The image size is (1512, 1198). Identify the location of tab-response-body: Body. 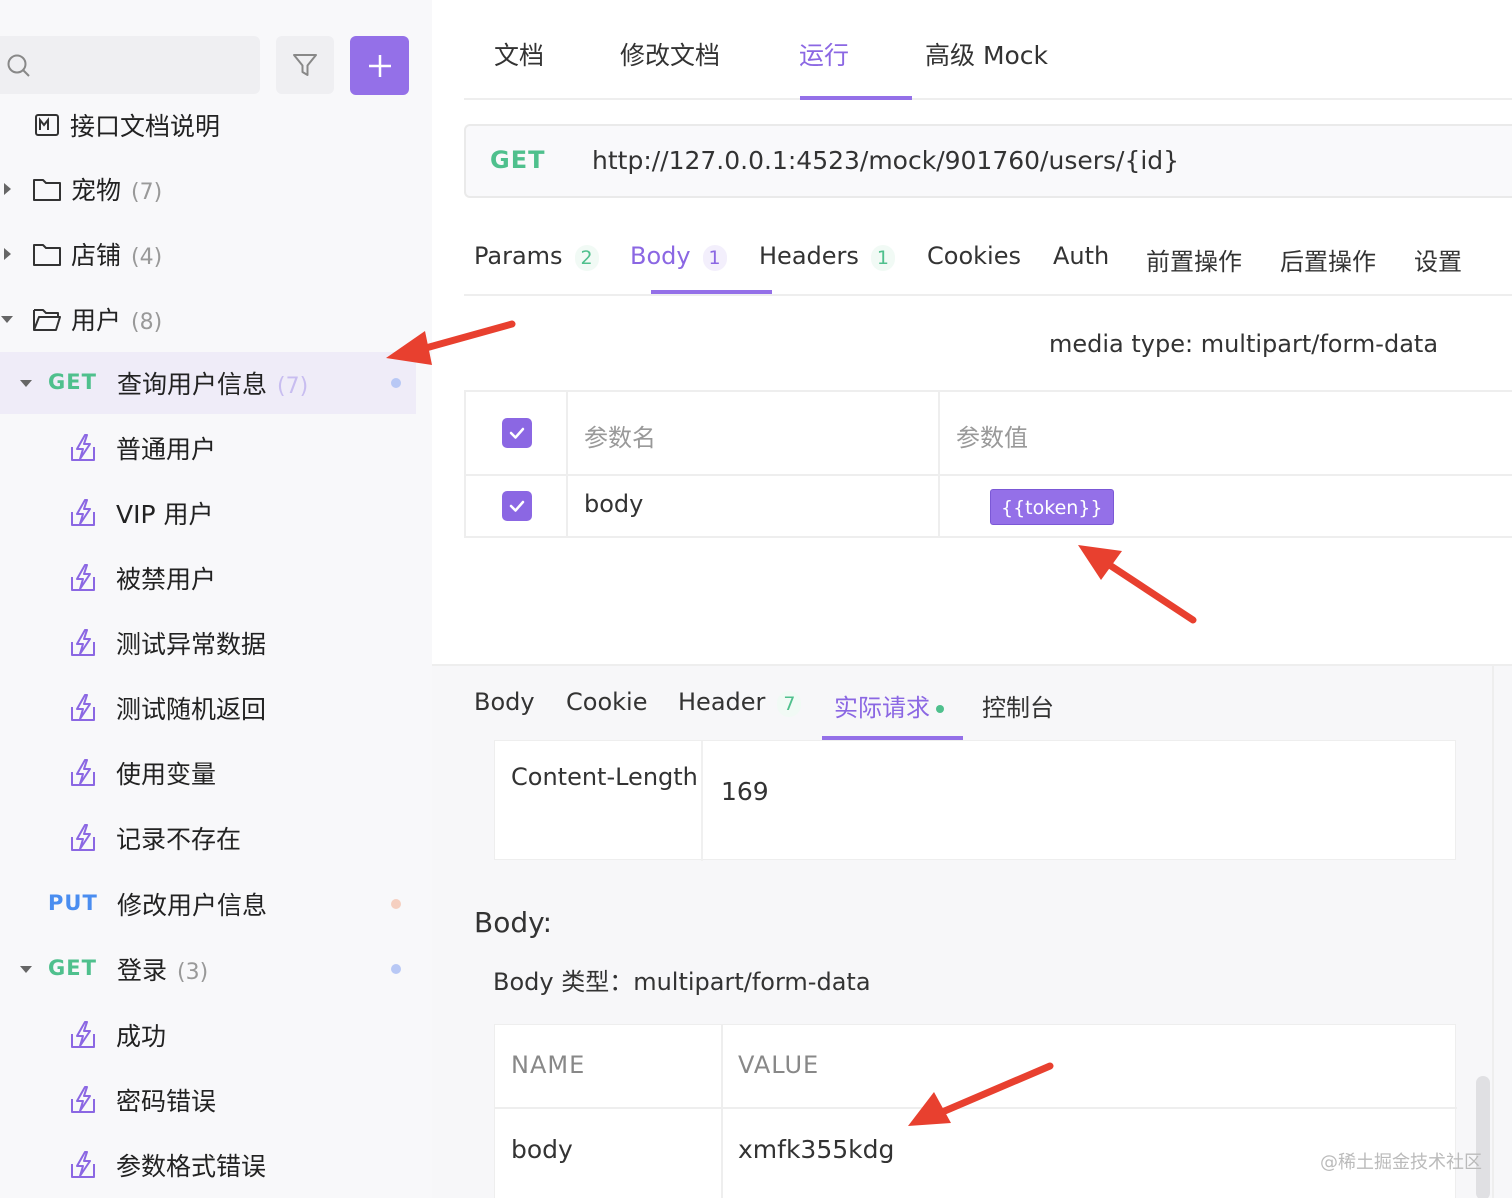
(504, 702).